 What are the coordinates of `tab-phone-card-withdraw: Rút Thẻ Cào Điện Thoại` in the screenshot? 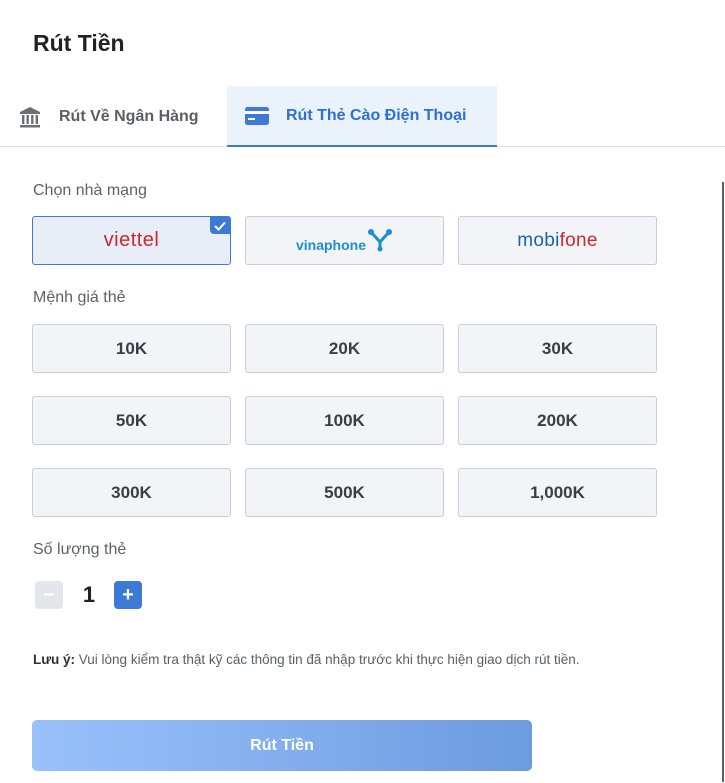 It's located at (362, 116).